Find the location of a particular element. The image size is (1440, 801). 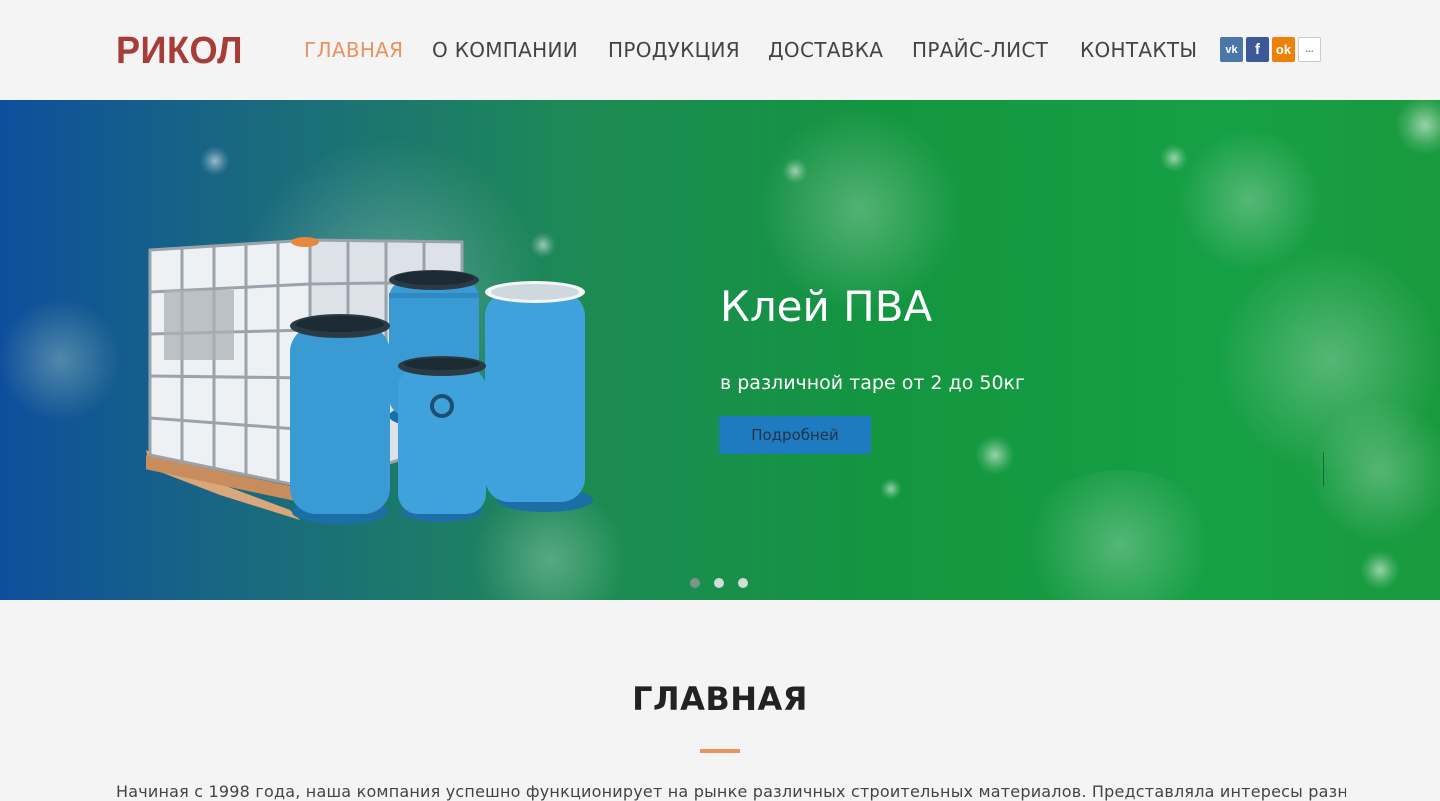

facebook-icon: f is located at coordinates (1257, 49).